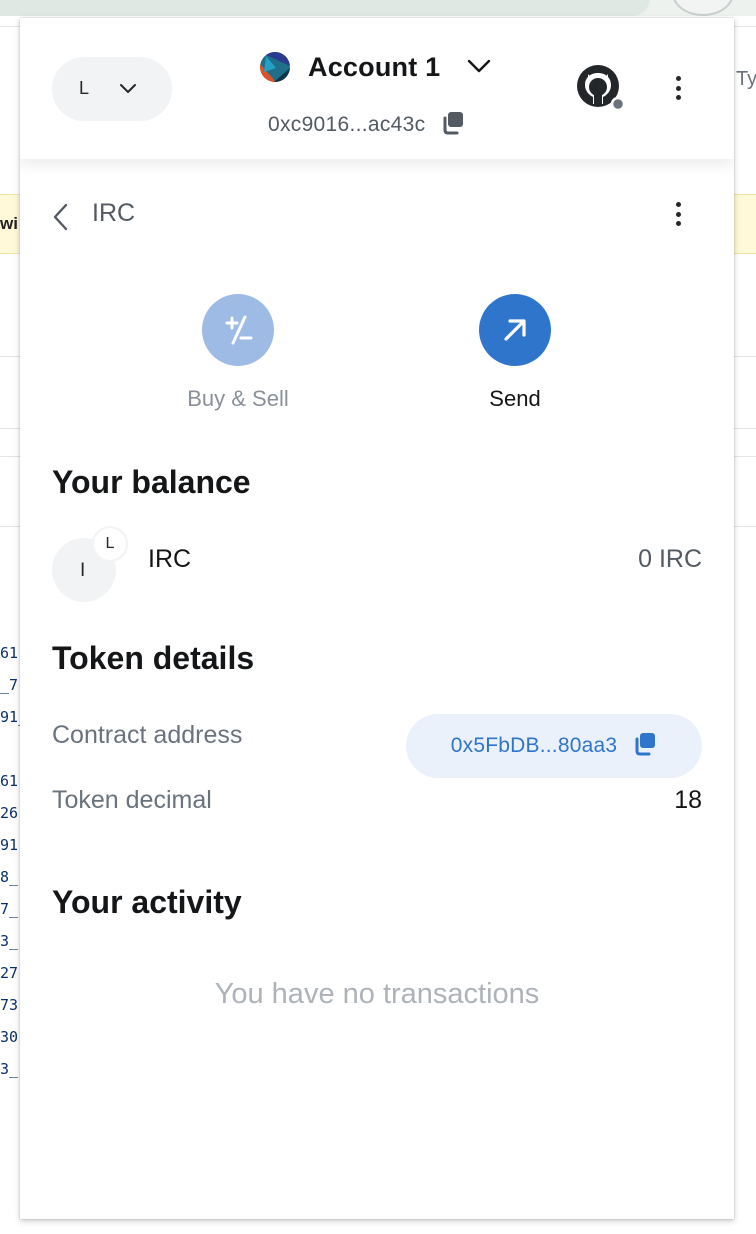 The height and width of the screenshot is (1234, 756). Describe the element at coordinates (9, 685) in the screenshot. I see `background-code-line: _7` at that location.